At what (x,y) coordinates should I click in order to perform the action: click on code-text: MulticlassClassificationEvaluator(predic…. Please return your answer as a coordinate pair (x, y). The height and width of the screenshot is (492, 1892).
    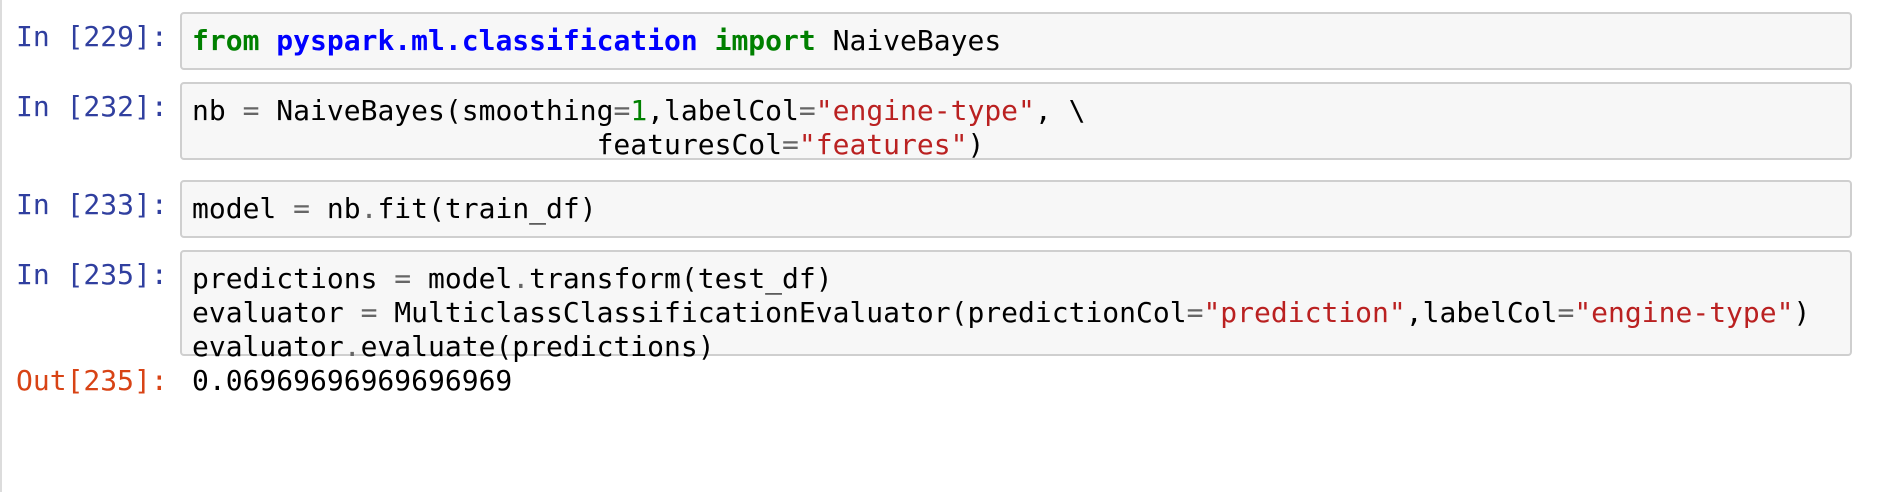
    Looking at the image, I should click on (782, 312).